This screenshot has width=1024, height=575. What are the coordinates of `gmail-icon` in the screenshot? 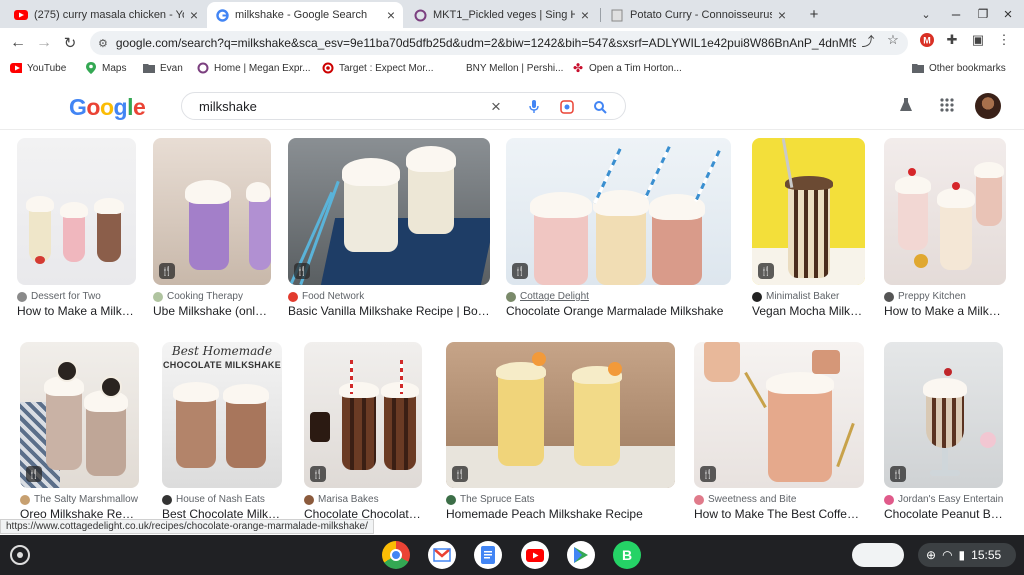 It's located at (442, 555).